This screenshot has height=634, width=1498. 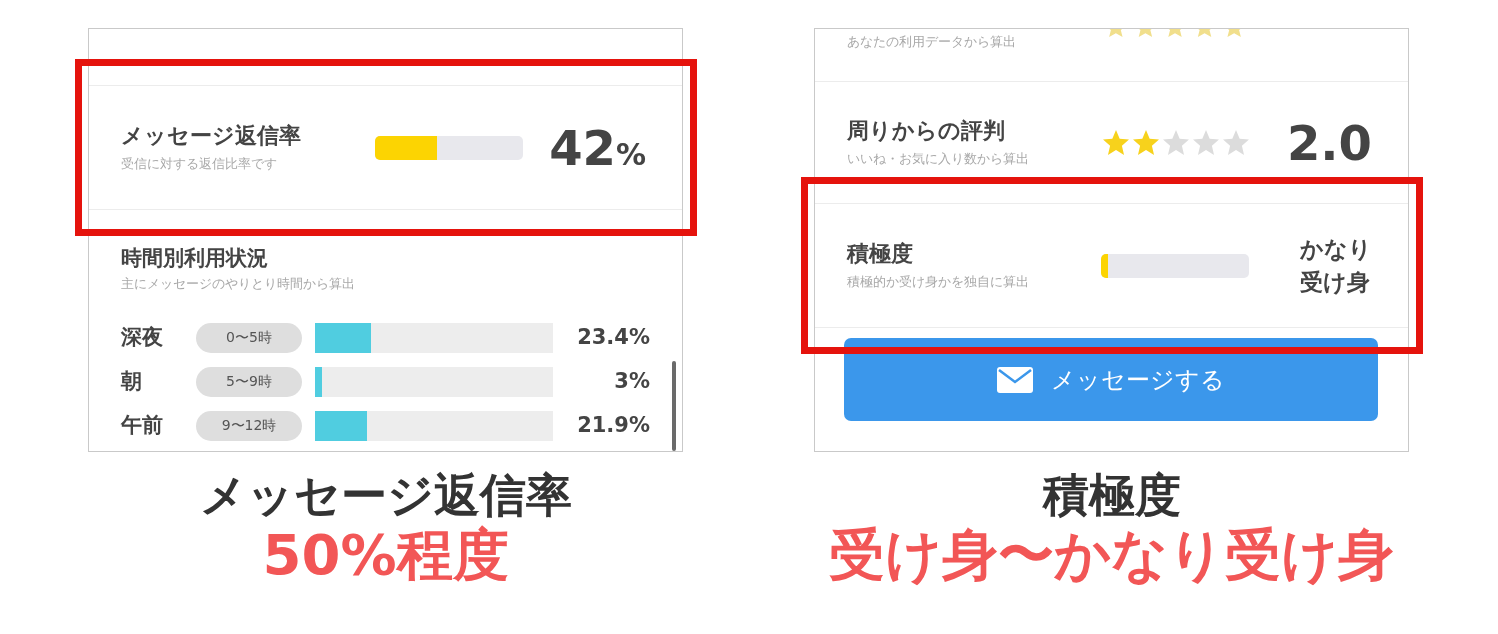 I want to click on envelope-icon, so click(x=1015, y=379).